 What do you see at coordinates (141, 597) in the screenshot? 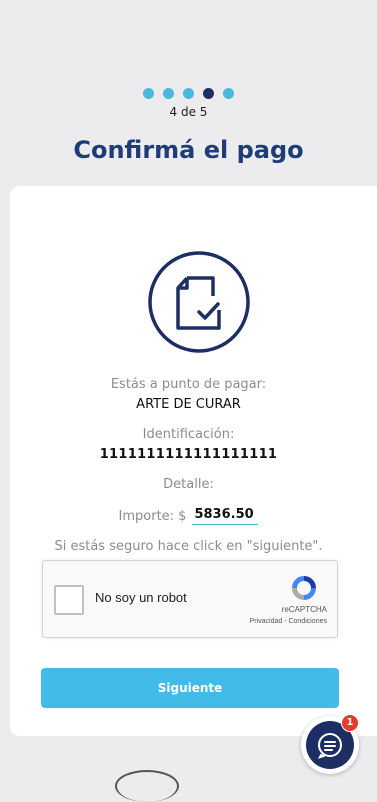
I see `recaptcha-label: No soy un robot` at bounding box center [141, 597].